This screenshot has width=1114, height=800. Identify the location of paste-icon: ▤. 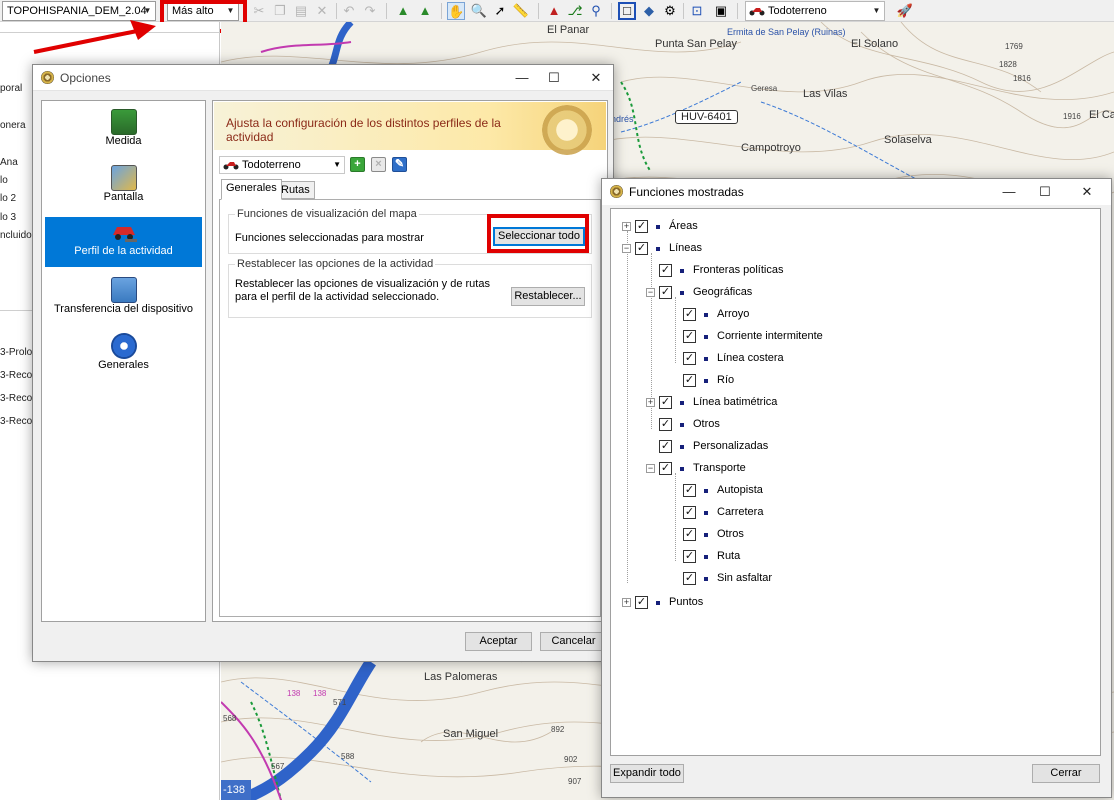
(301, 11).